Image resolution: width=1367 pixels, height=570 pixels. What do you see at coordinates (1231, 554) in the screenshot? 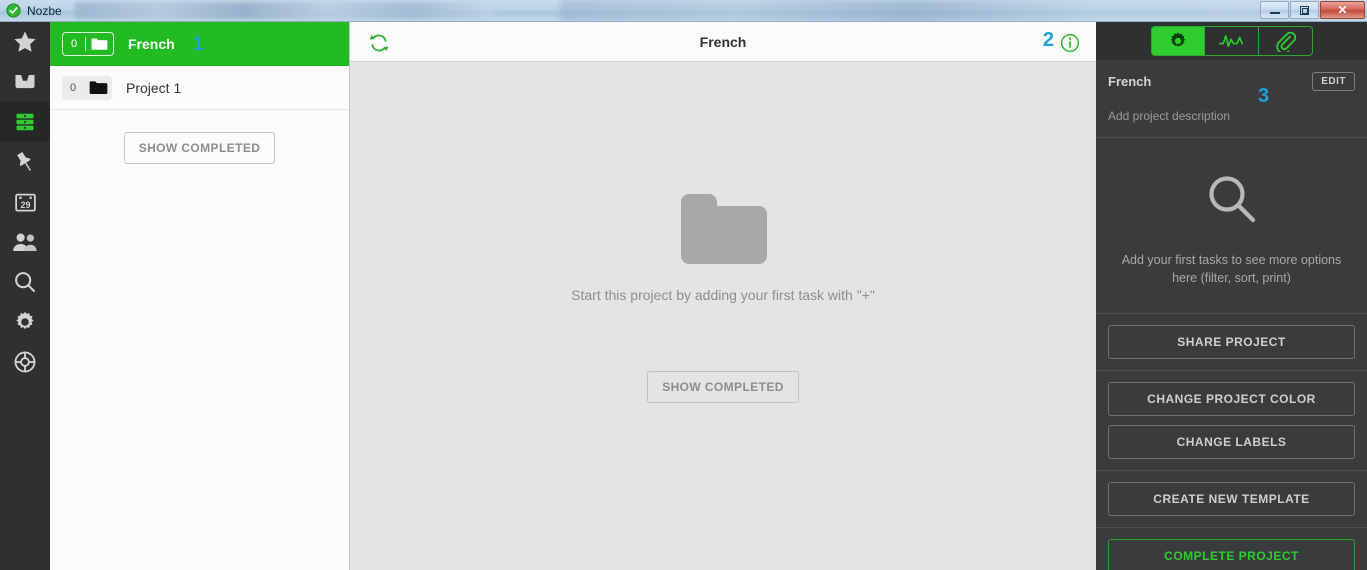
I see `complete-project-button: COMPLETE PROJECT` at bounding box center [1231, 554].